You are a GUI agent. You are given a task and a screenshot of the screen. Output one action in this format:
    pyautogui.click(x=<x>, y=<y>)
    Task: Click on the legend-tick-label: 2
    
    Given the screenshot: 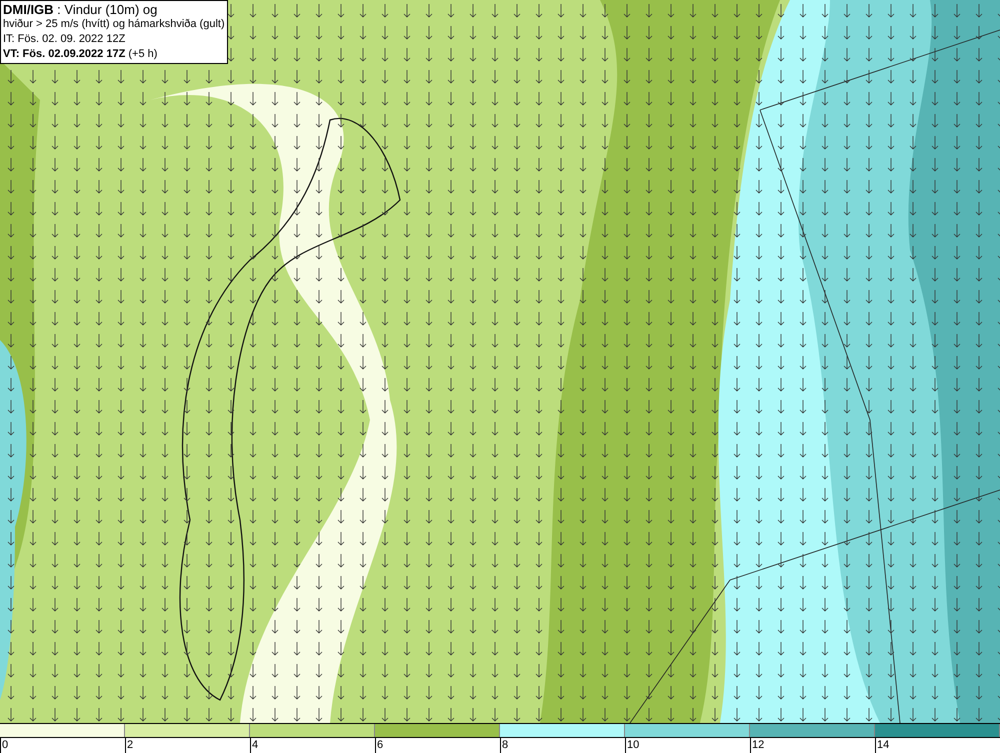 What is the action you would take?
    pyautogui.click(x=129, y=745)
    